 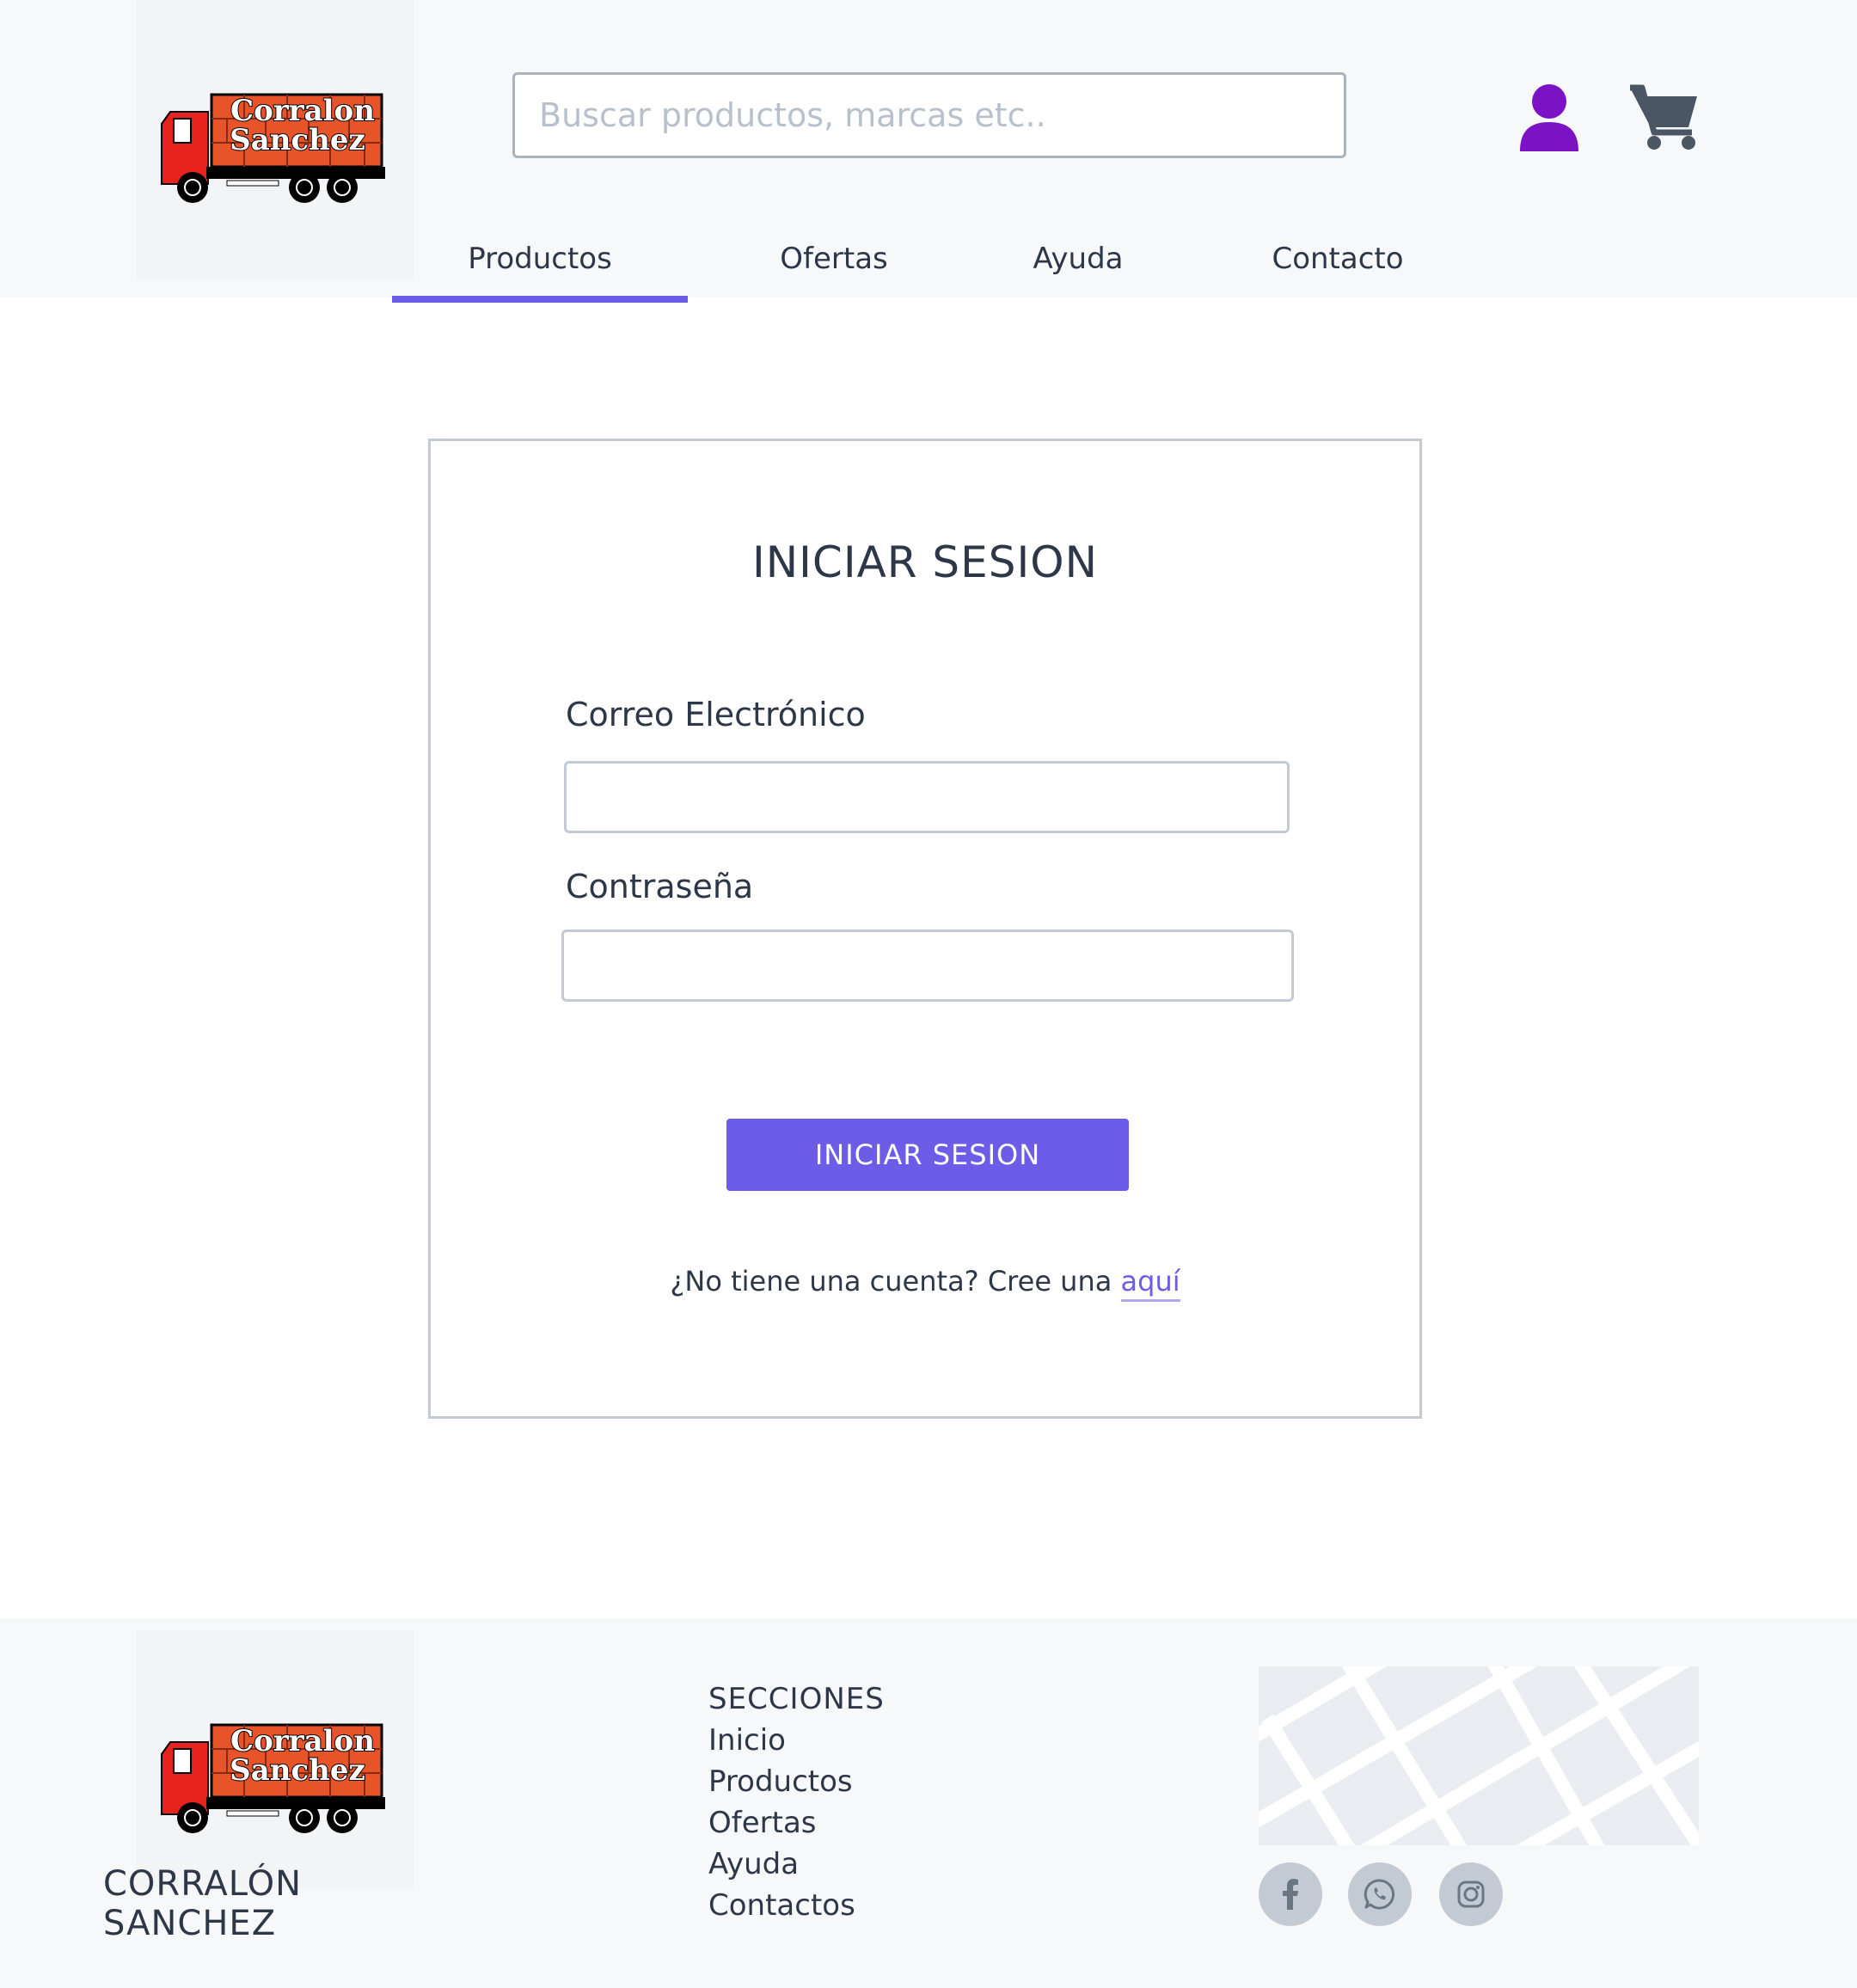 What do you see at coordinates (929, 115) in the screenshot?
I see `search-input` at bounding box center [929, 115].